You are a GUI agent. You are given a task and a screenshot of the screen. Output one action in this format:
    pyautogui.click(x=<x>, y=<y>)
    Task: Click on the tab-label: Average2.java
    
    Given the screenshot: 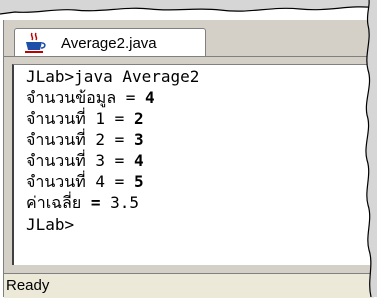 What is the action you would take?
    pyautogui.click(x=109, y=43)
    